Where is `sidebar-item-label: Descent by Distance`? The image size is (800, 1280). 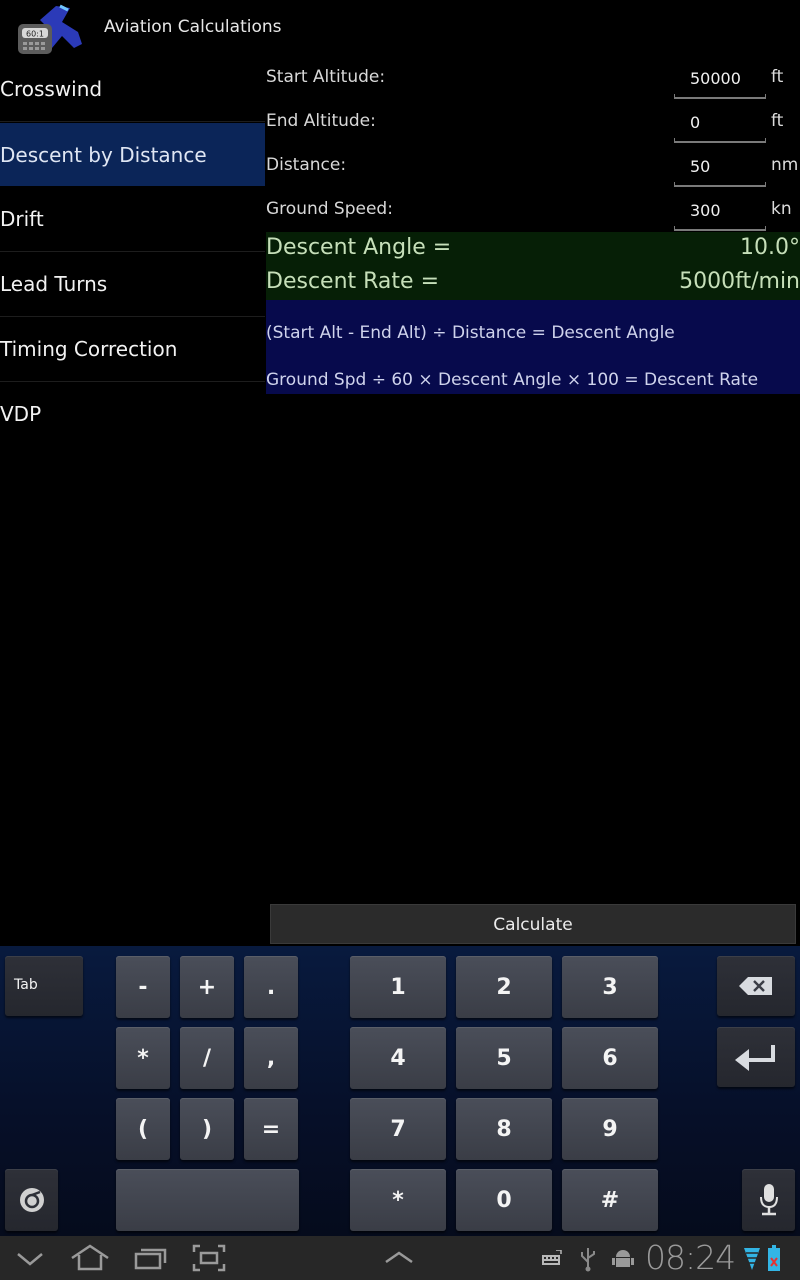 sidebar-item-label: Descent by Distance is located at coordinates (103, 155).